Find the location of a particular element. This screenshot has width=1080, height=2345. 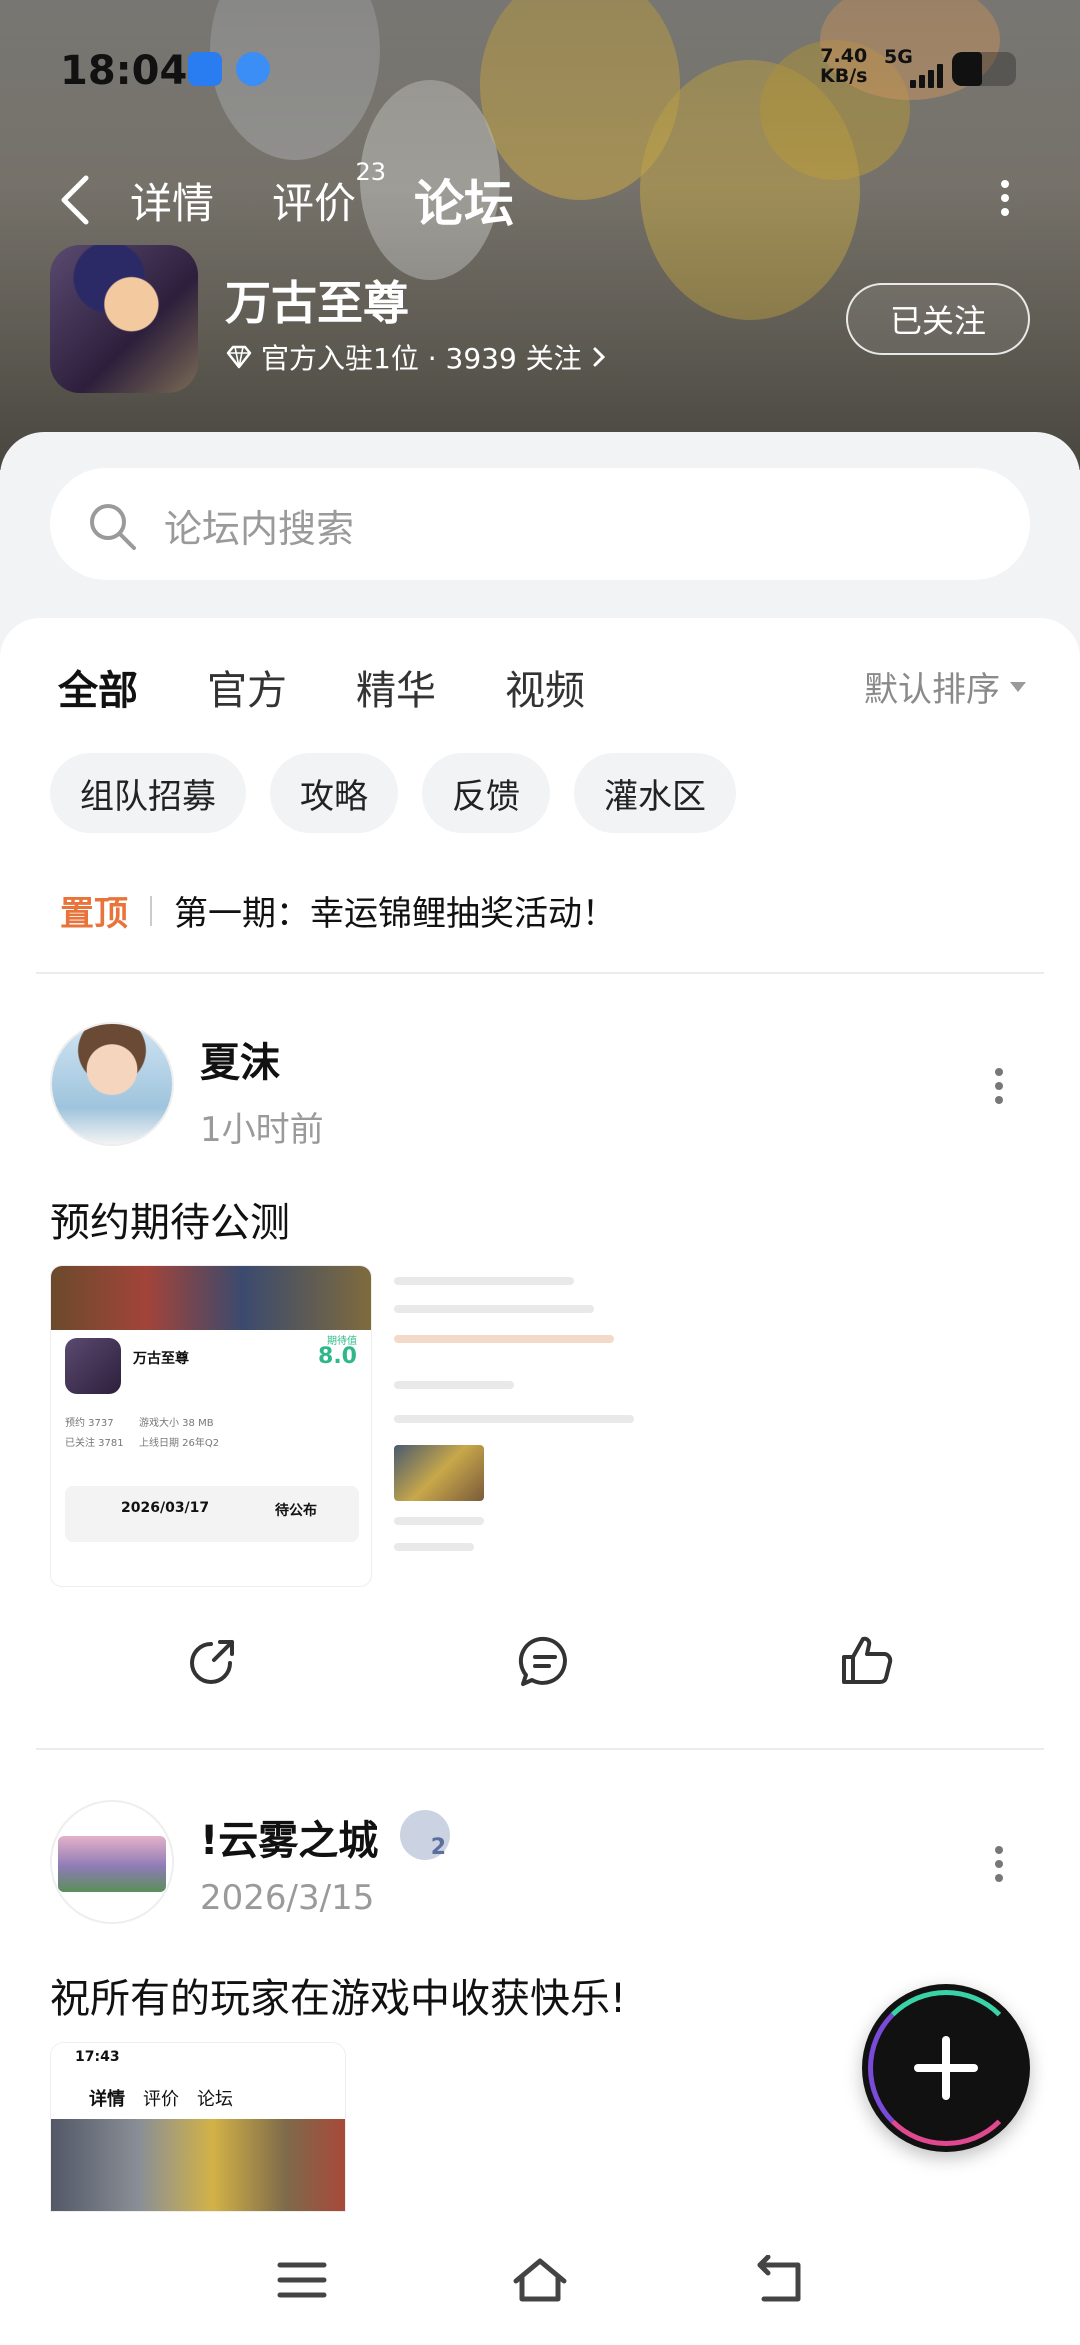

share-icon is located at coordinates (213, 1661).